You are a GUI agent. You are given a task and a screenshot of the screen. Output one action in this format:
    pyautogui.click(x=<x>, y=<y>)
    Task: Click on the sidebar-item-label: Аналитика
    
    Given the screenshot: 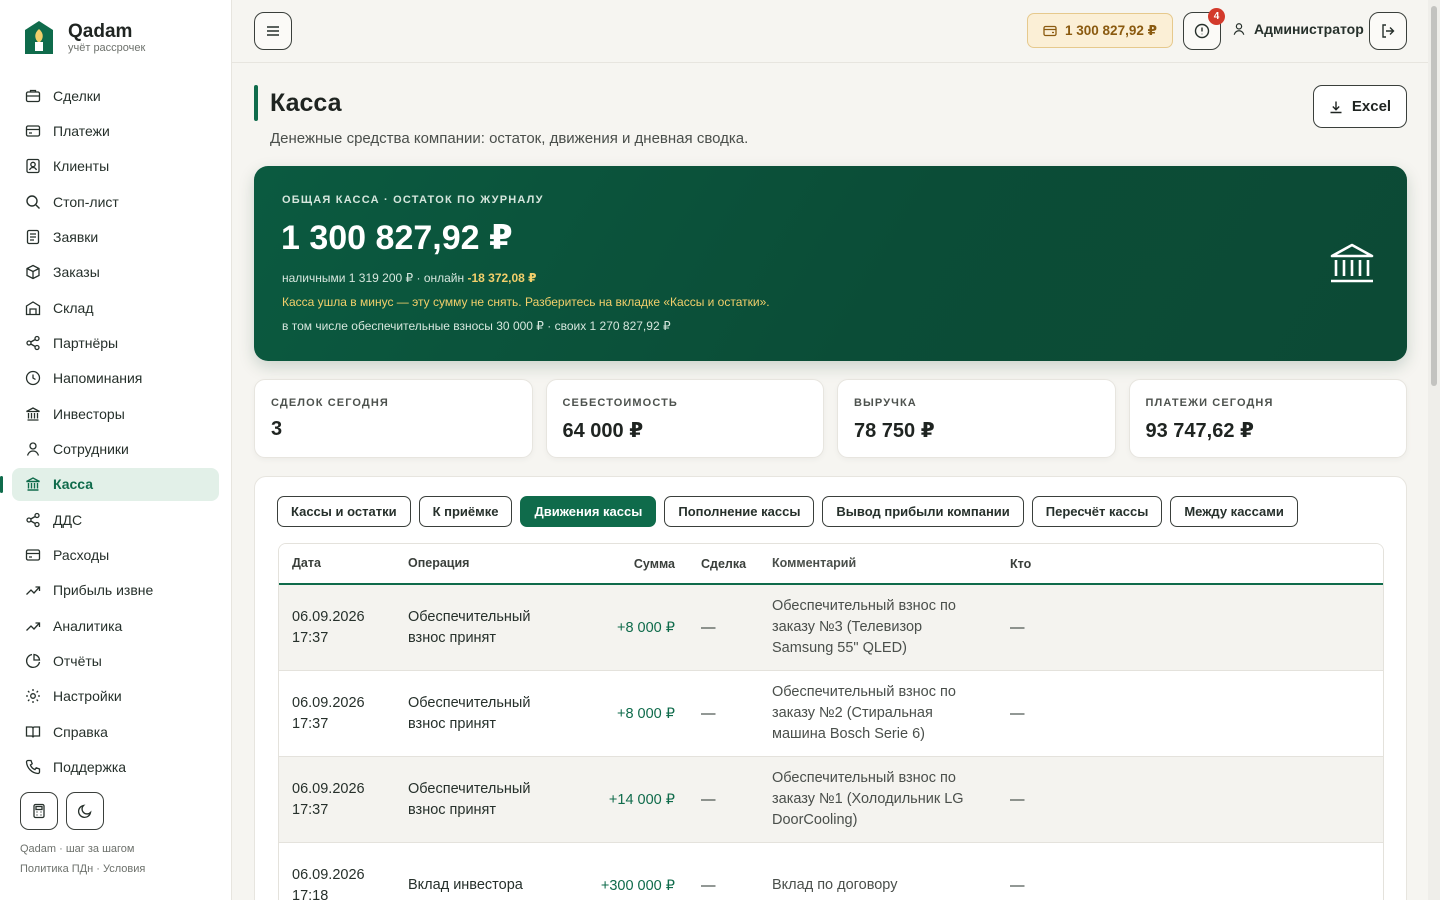 What is the action you would take?
    pyautogui.click(x=88, y=625)
    